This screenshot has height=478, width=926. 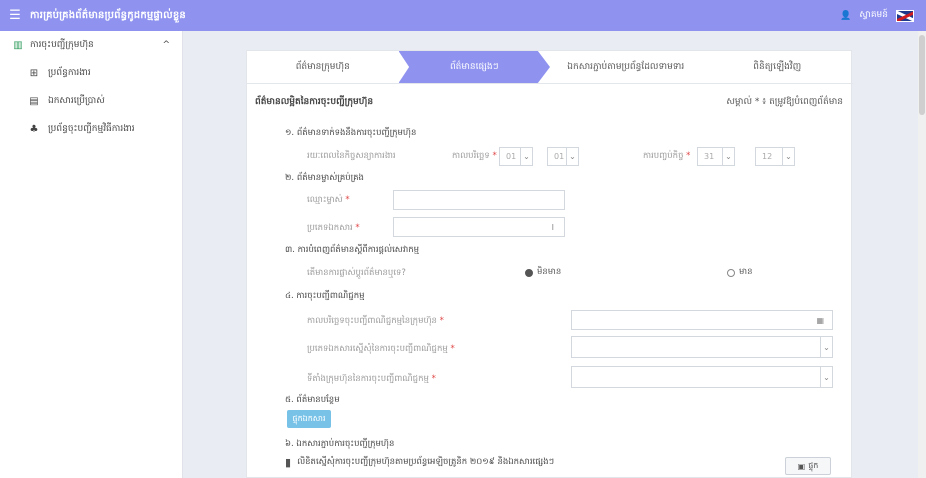 What do you see at coordinates (626, 67) in the screenshot?
I see `step-attachments: ឯកសារភ្ជាប់តាមប្រព័ន្ធដែលទាមទារ` at bounding box center [626, 67].